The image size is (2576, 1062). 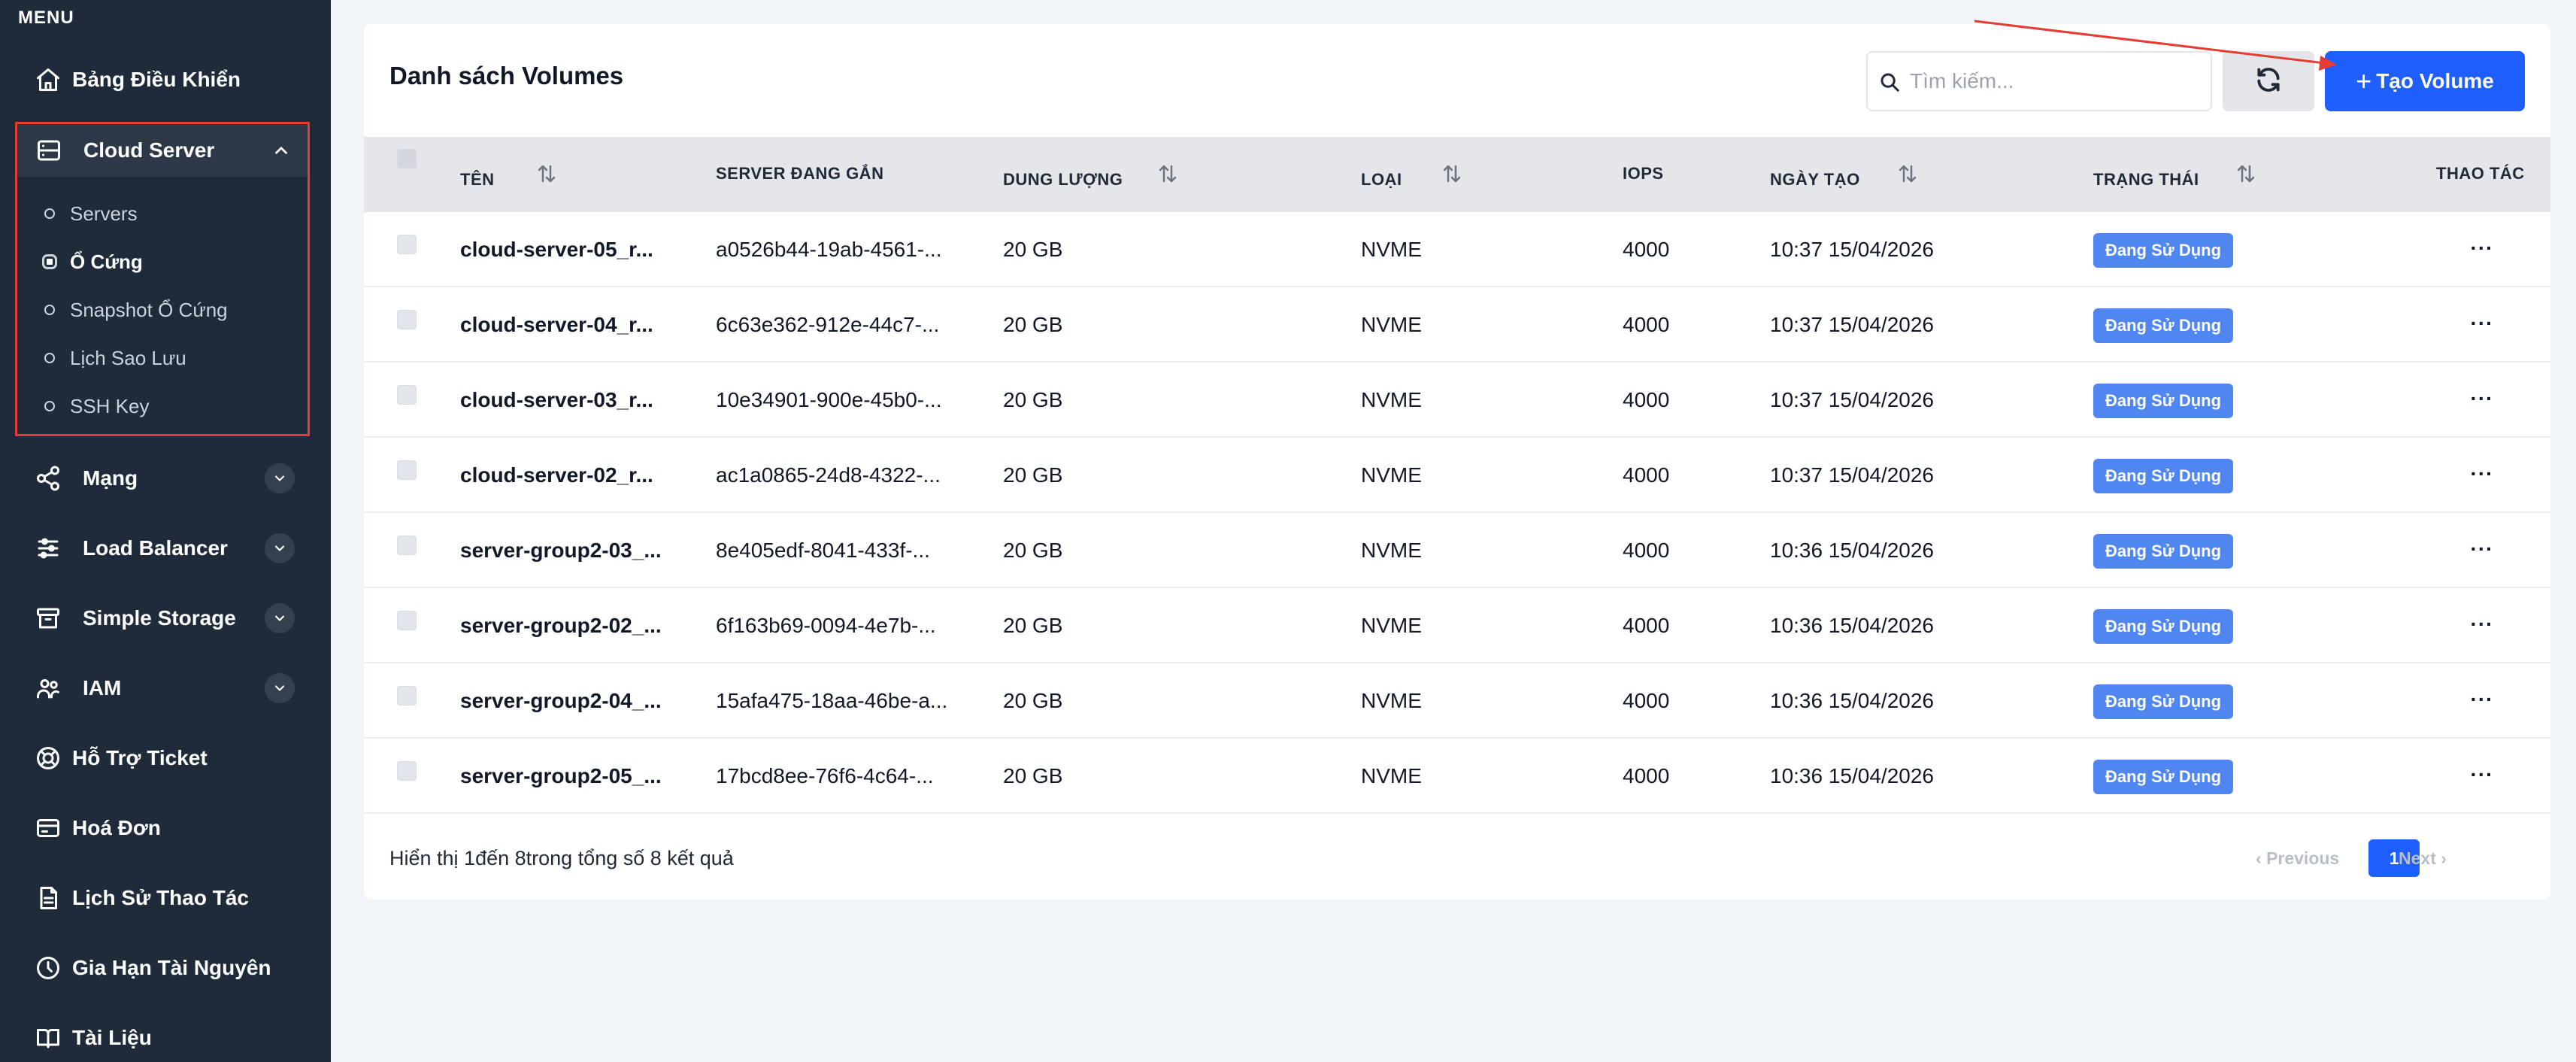 I want to click on column-header-actions: THAO TÁC, so click(x=2480, y=173).